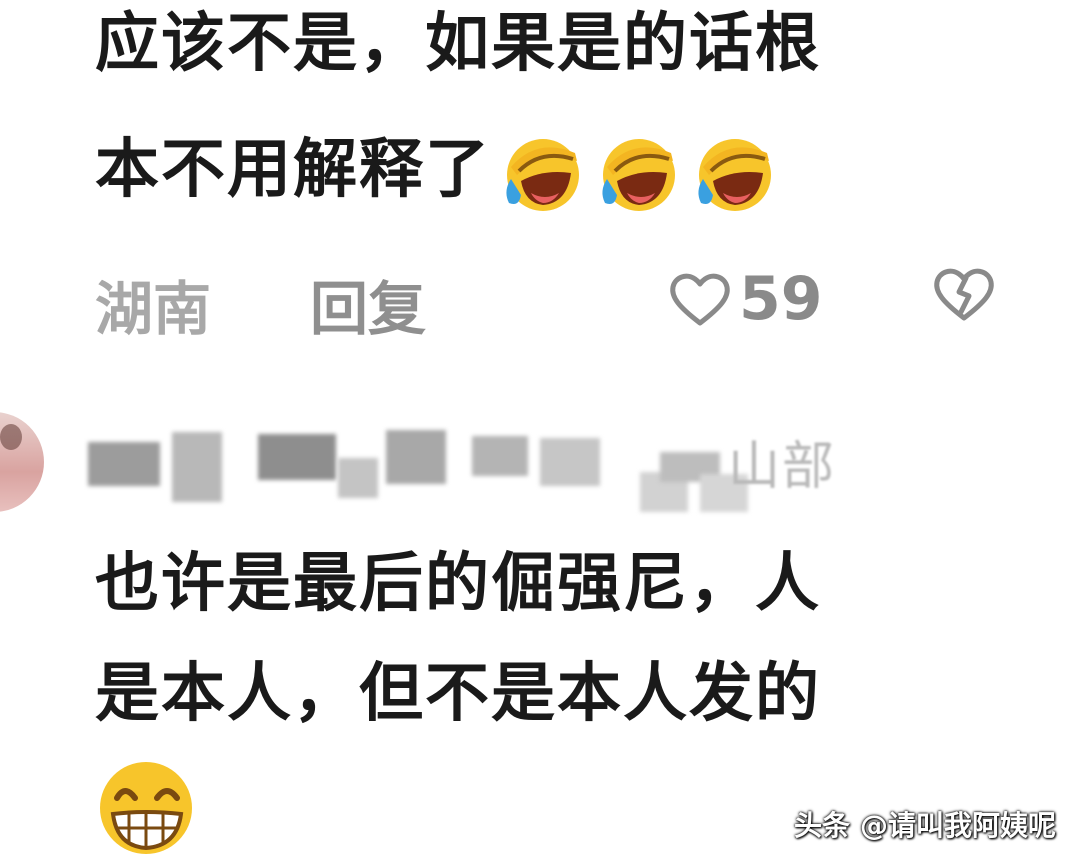 The width and height of the screenshot is (1080, 864). Describe the element at coordinates (964, 294) in the screenshot. I see `broken-heart-icon` at that location.